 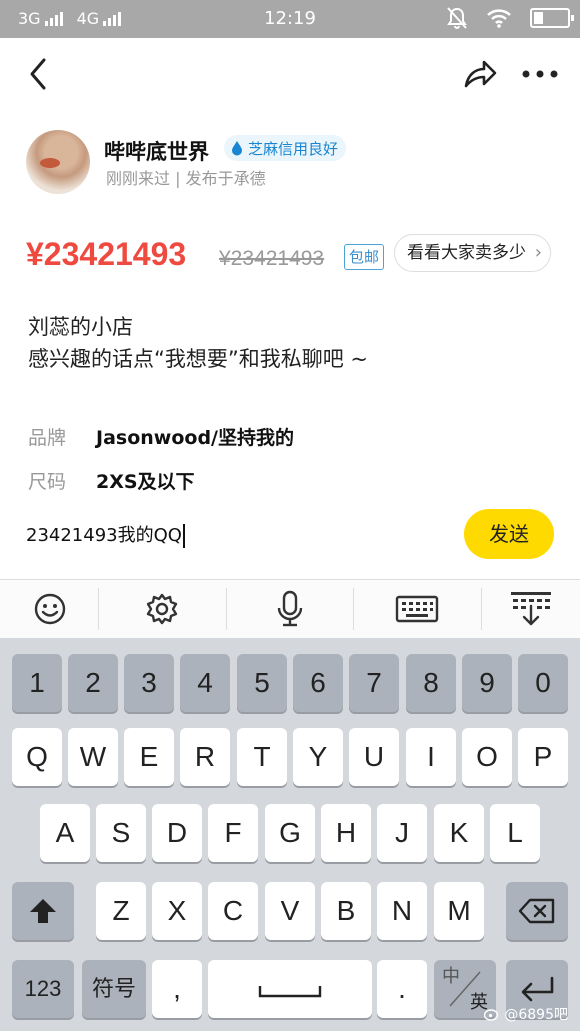 What do you see at coordinates (346, 833) in the screenshot?
I see `key-h: H` at bounding box center [346, 833].